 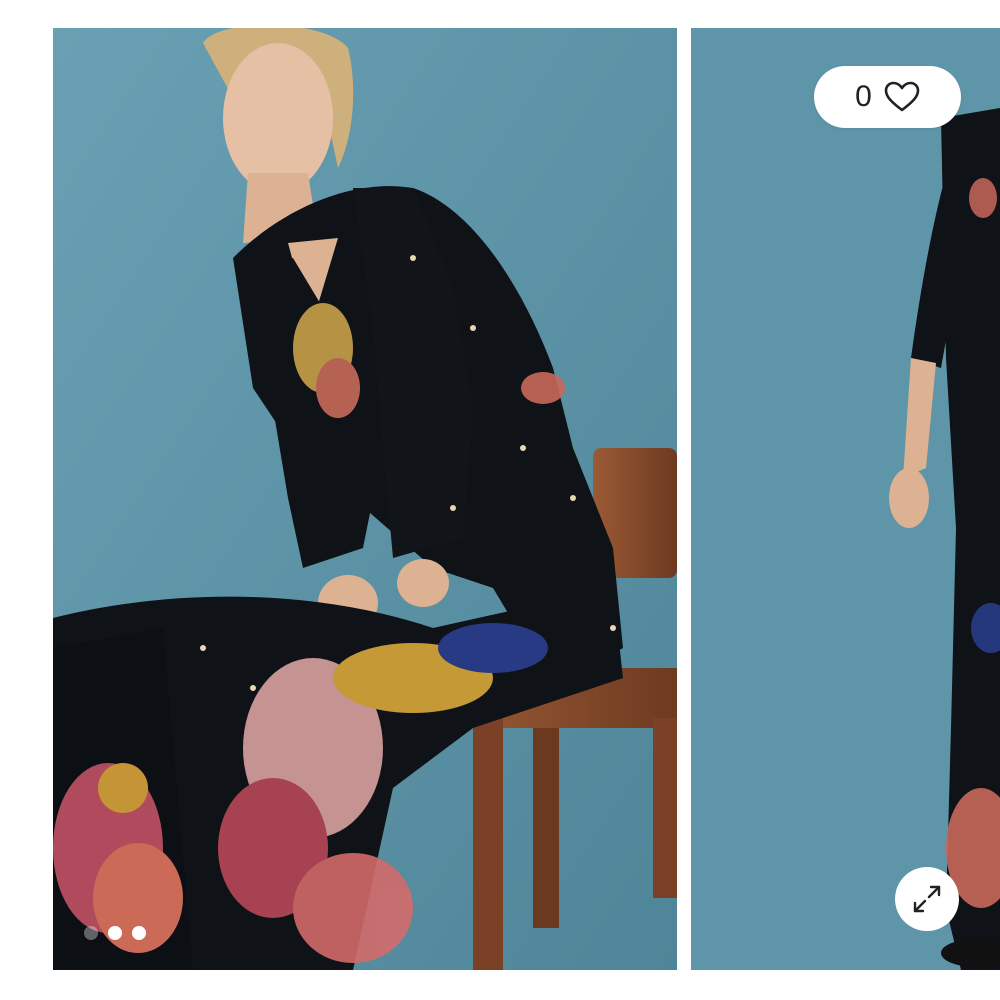 I want to click on heart-outline-icon, so click(x=902, y=96).